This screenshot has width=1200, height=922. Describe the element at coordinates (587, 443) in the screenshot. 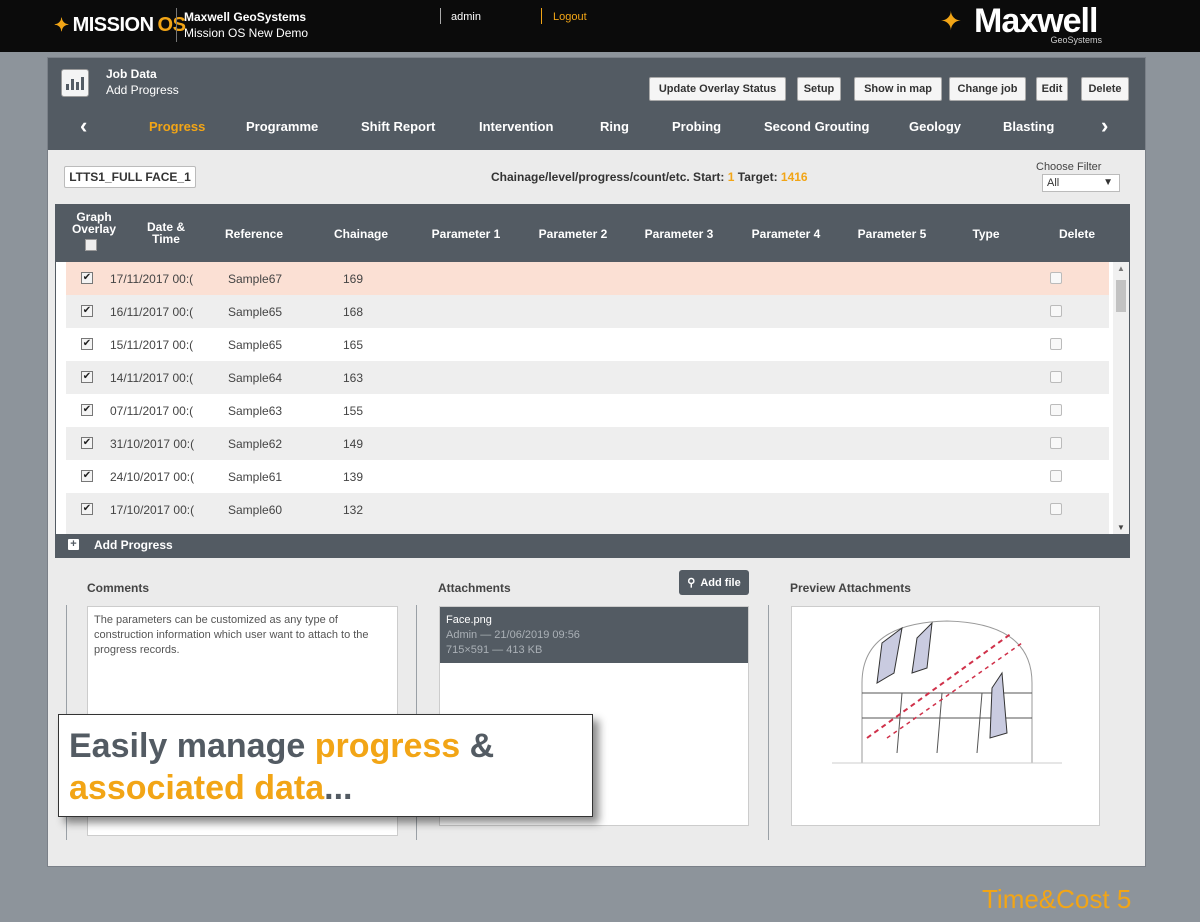

I see `table-row: ✔ 31/10/2017 00:( Sample62 149` at that location.